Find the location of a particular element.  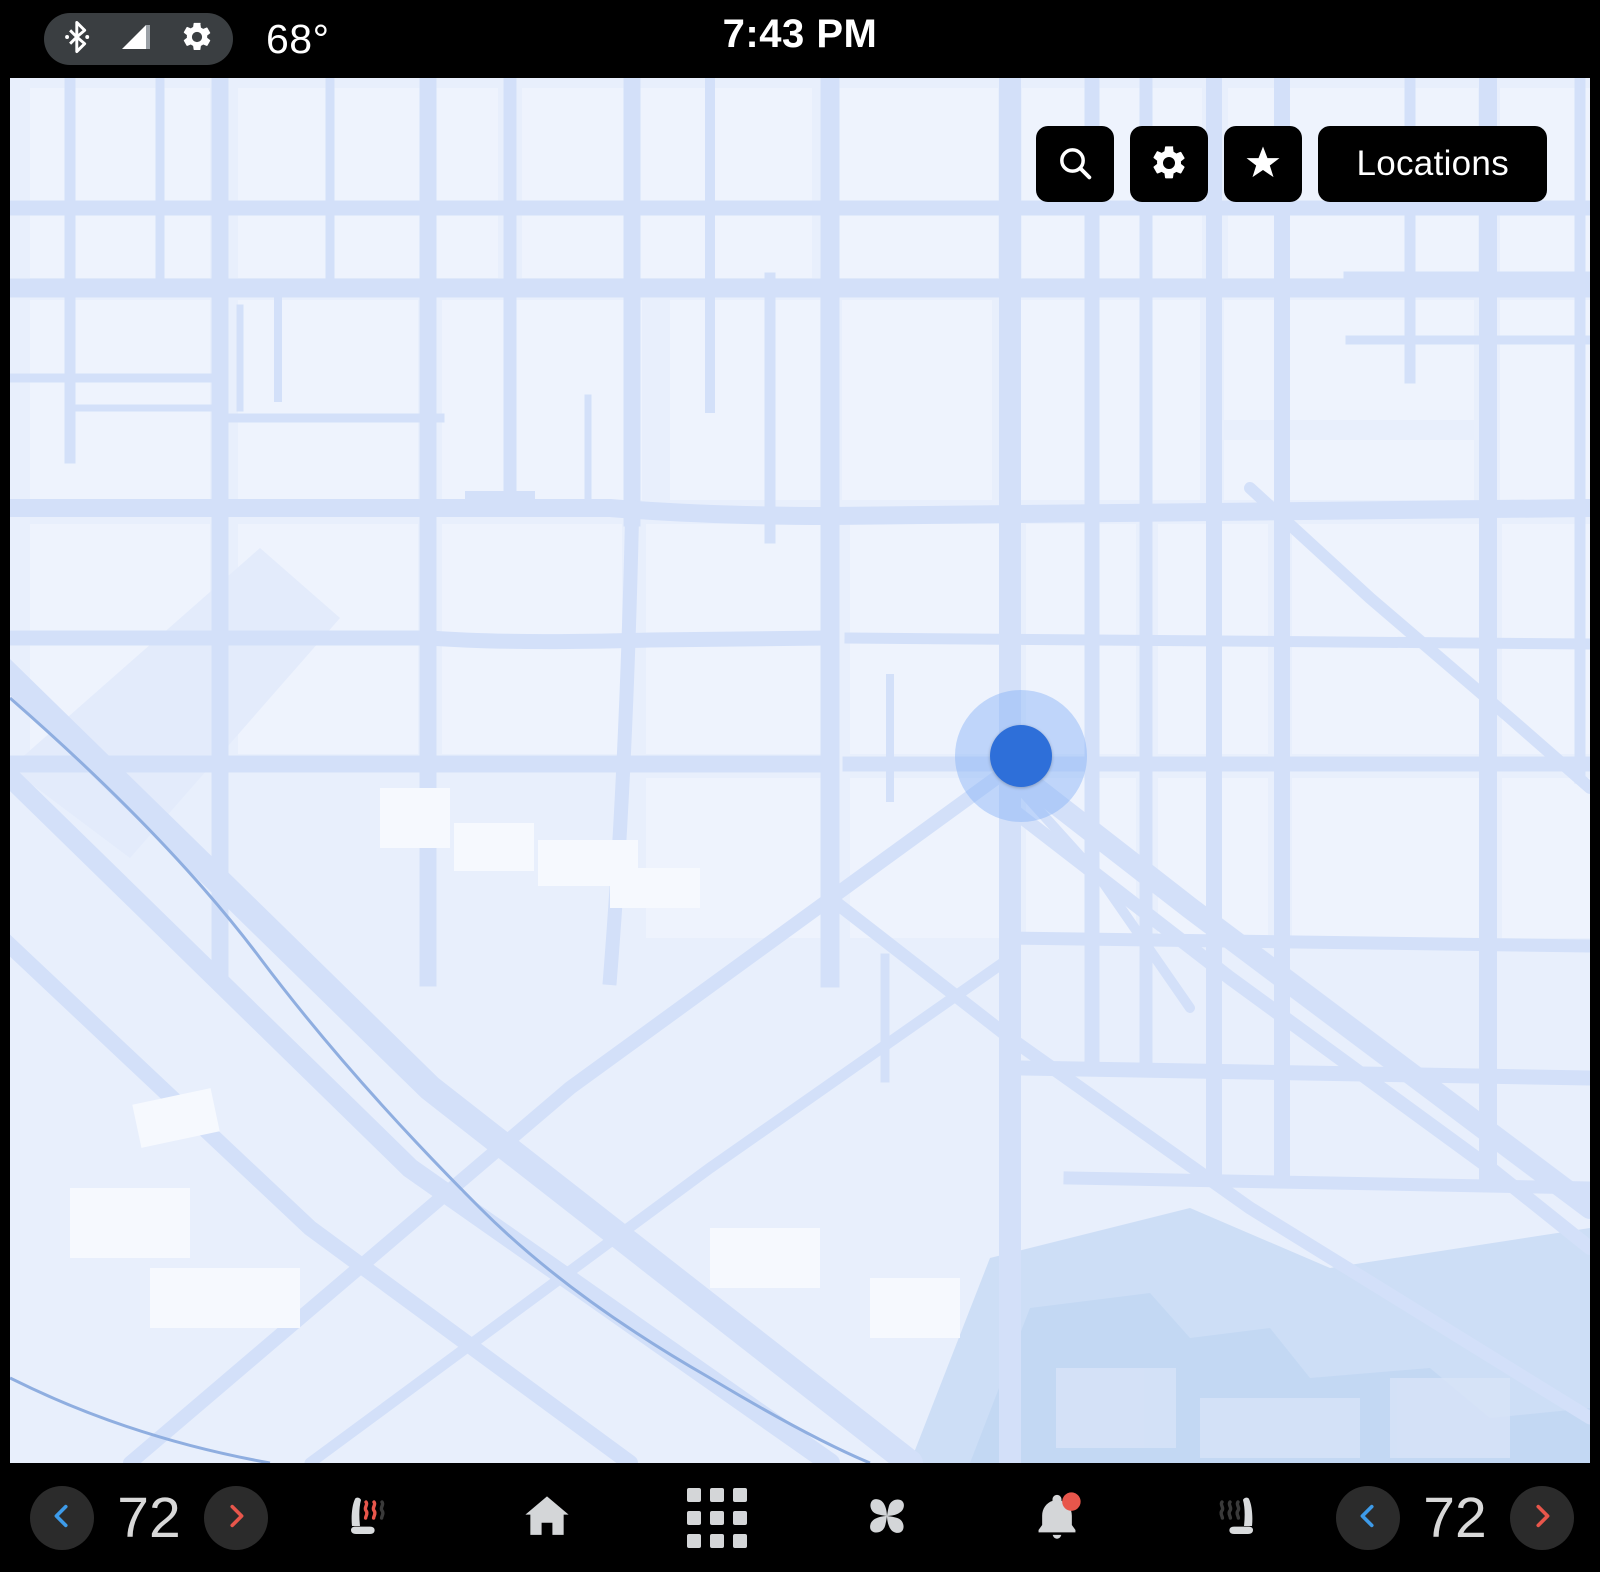

bell-icon is located at coordinates (1057, 1517).